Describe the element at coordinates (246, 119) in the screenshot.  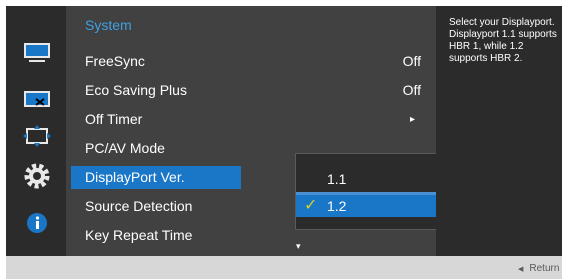
I see `menu-item-off-timer: Off Timer ▸` at that location.